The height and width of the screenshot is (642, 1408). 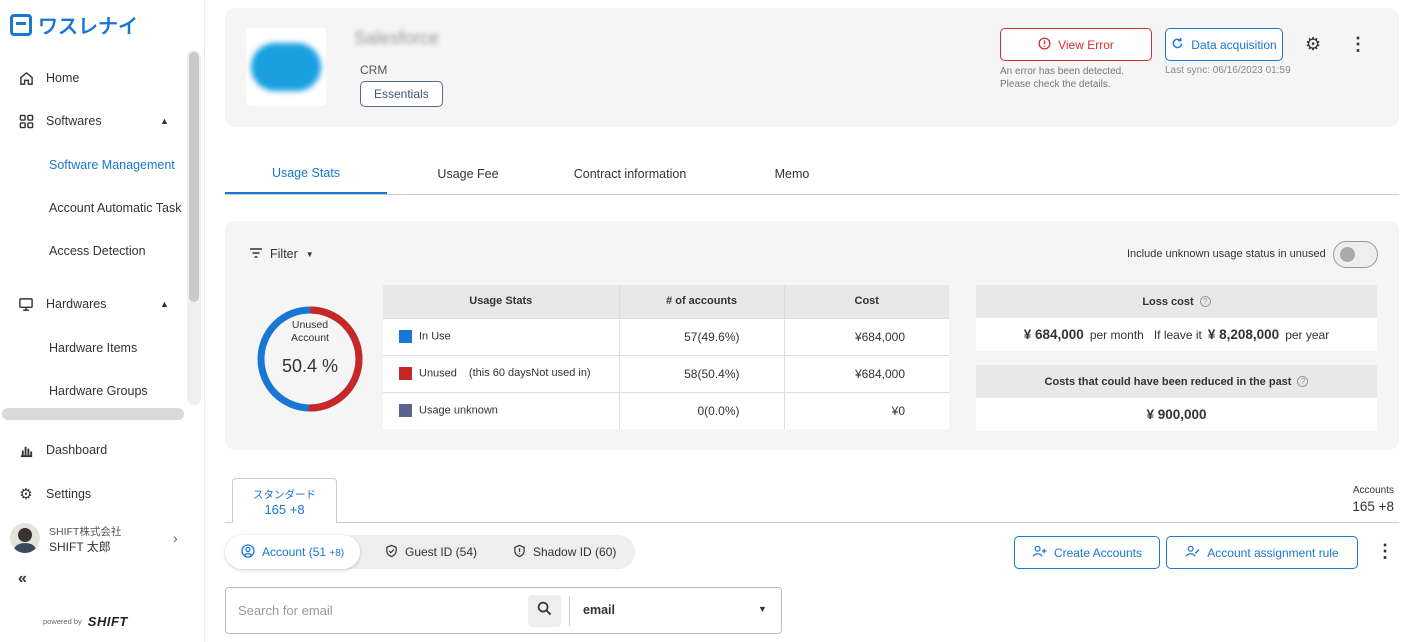 What do you see at coordinates (98, 391) in the screenshot?
I see `sidebar-item-label: Hardware Groups` at bounding box center [98, 391].